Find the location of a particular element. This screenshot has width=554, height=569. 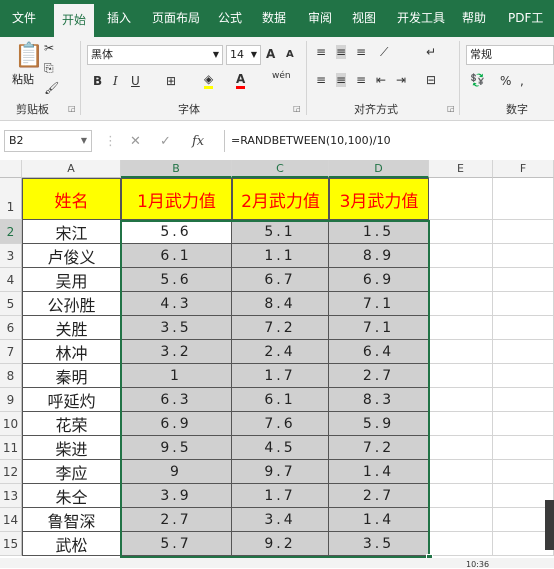

value-cell: 5.1 is located at coordinates (280, 232).